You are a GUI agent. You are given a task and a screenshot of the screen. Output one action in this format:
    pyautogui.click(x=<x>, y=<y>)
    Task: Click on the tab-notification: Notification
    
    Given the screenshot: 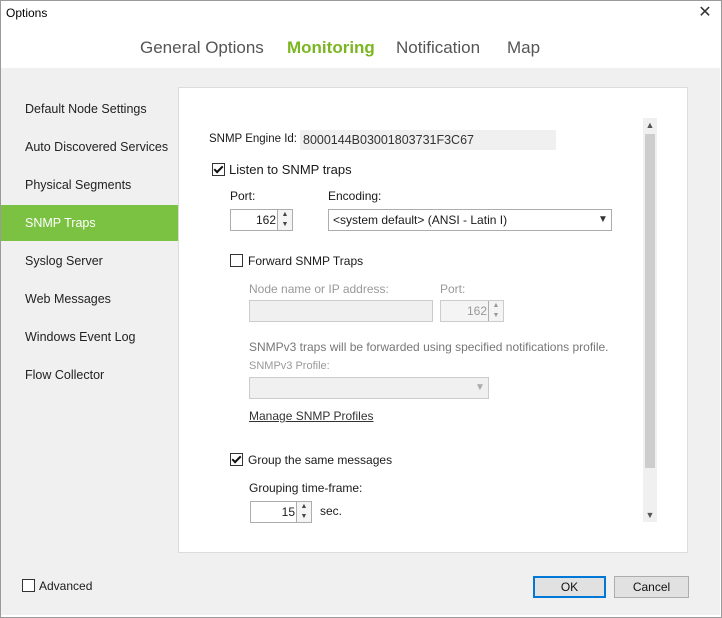 What is the action you would take?
    pyautogui.click(x=438, y=48)
    